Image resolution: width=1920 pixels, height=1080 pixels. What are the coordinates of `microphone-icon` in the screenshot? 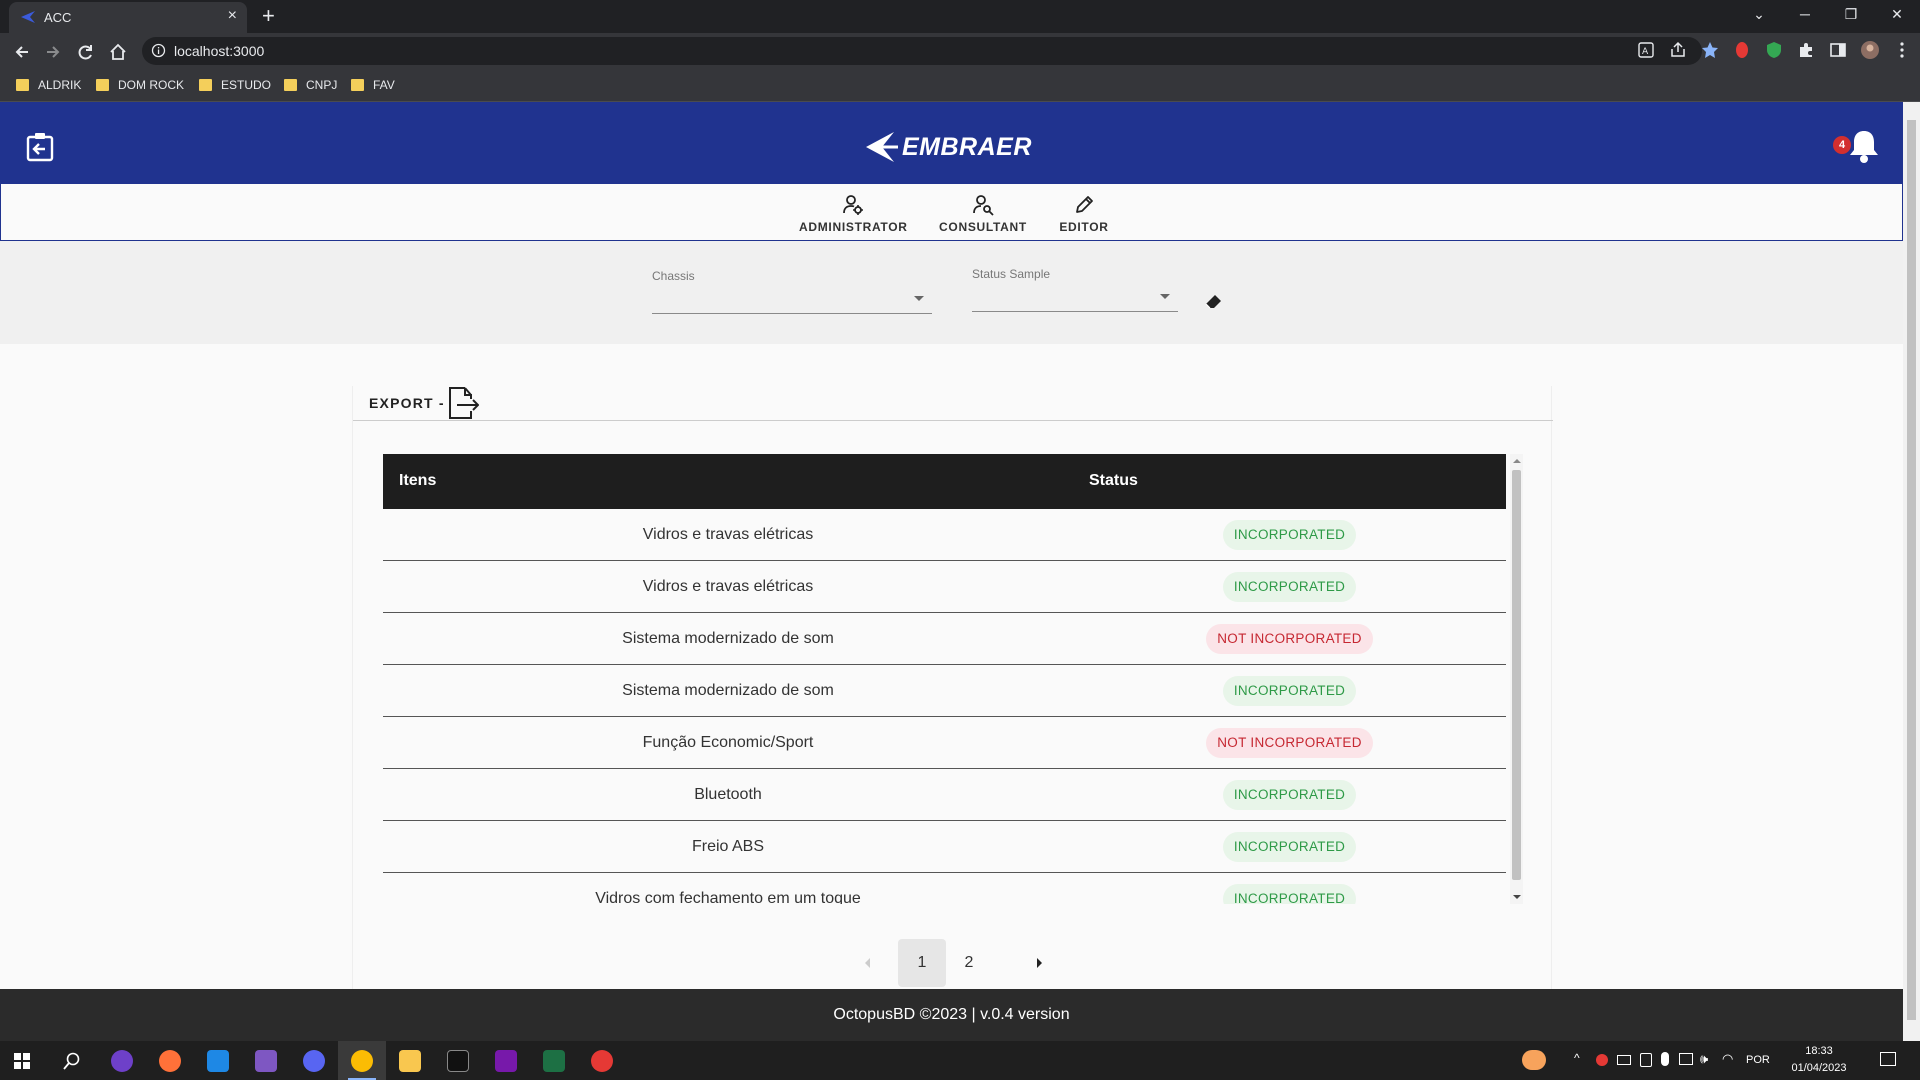 It's located at (1665, 1059).